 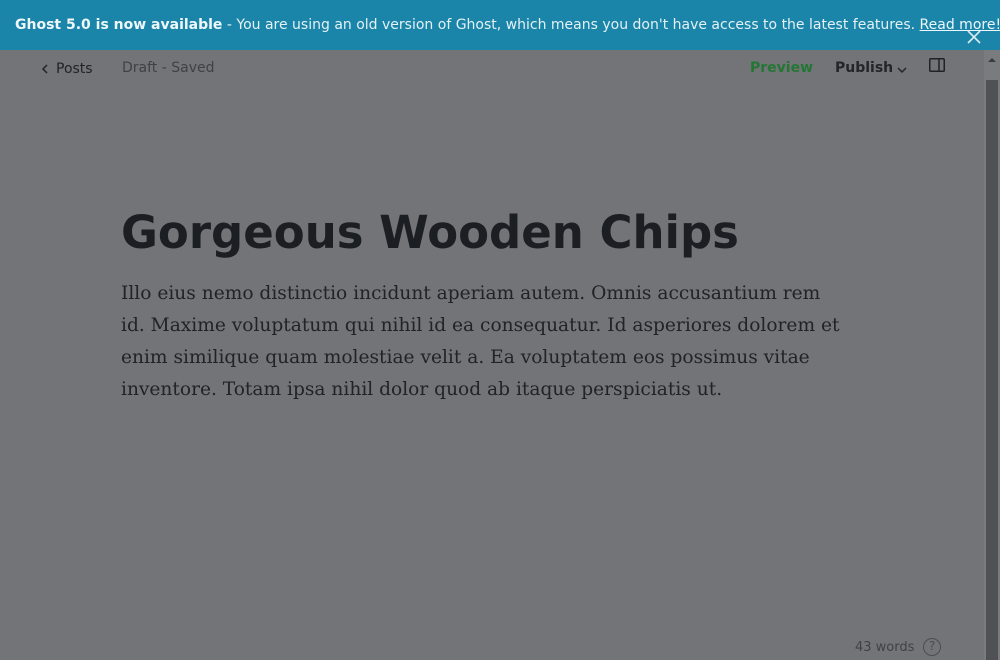 What do you see at coordinates (44, 69) in the screenshot?
I see `chevron-left-icon` at bounding box center [44, 69].